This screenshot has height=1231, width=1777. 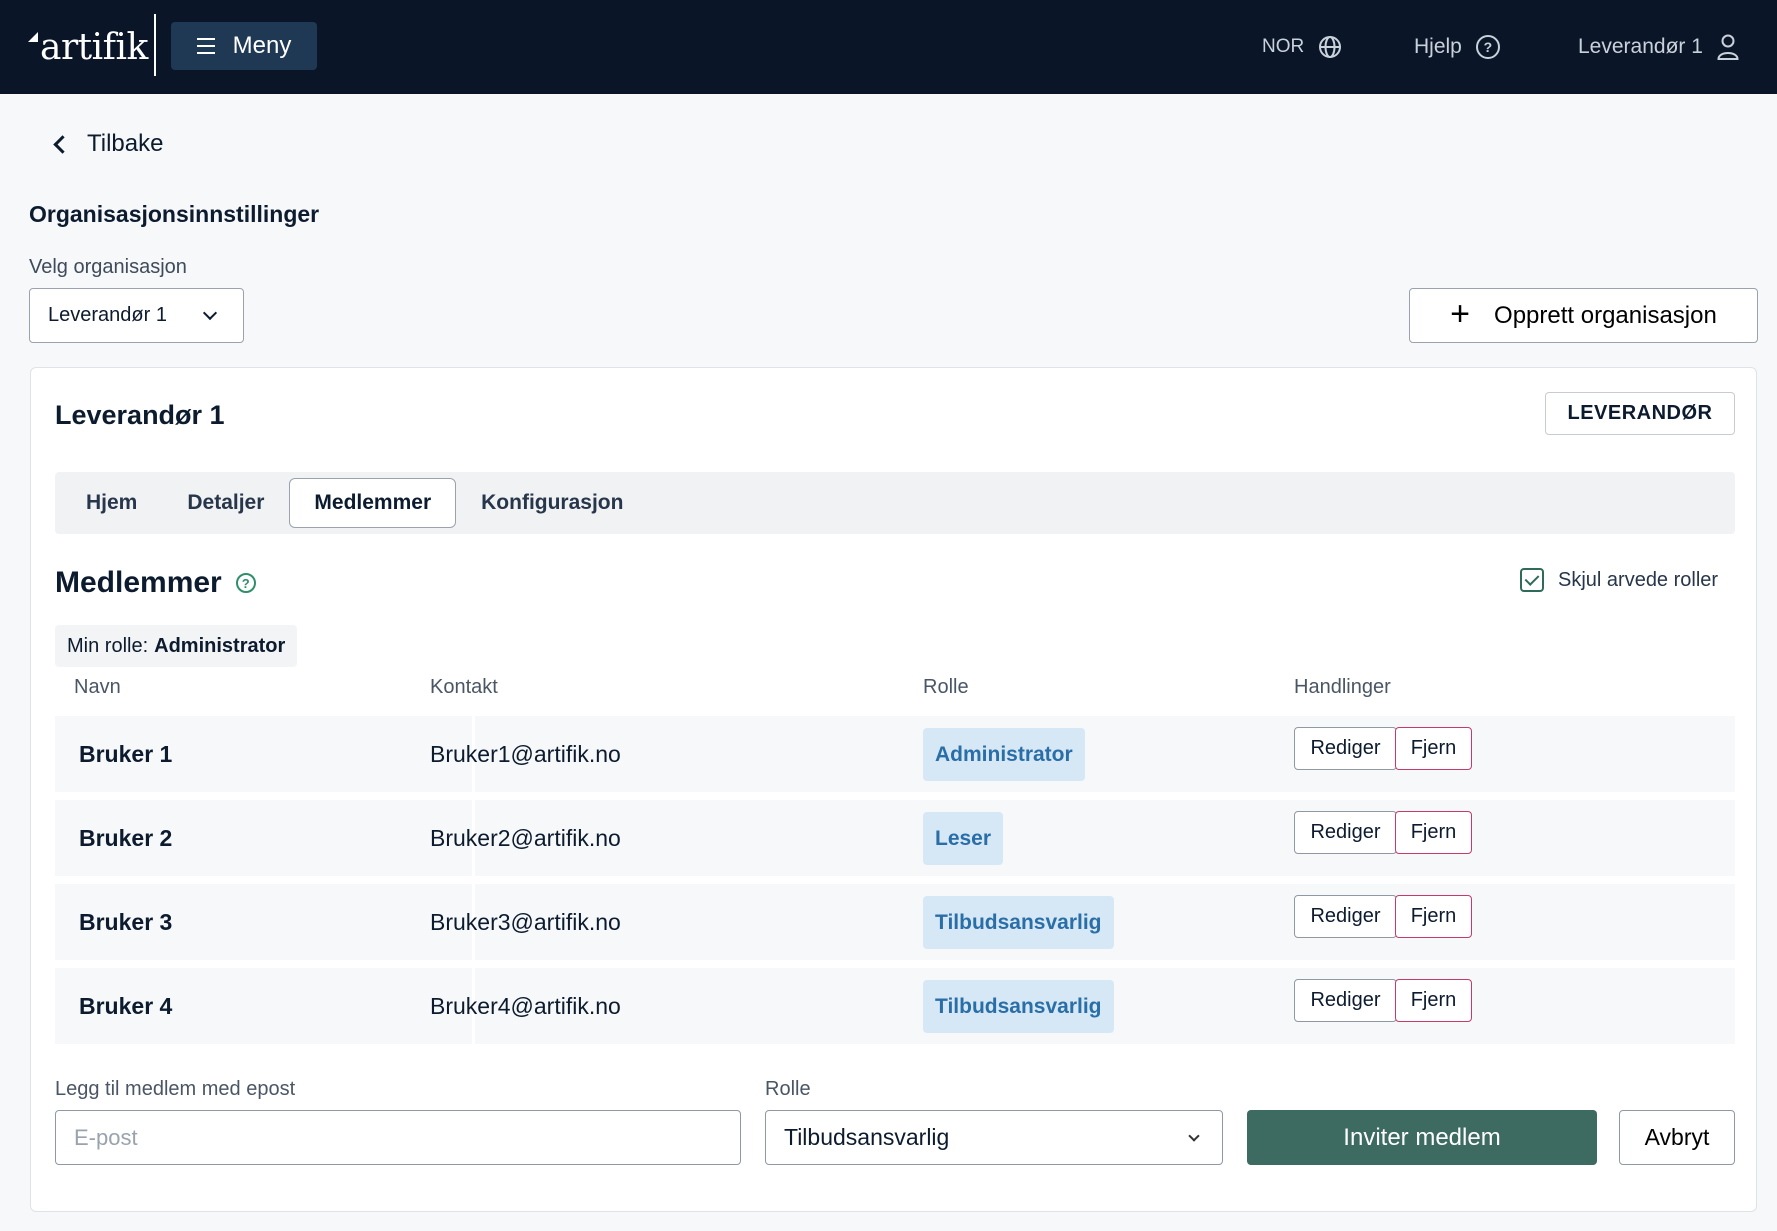 I want to click on tab-hjem: Hjem, so click(x=111, y=503).